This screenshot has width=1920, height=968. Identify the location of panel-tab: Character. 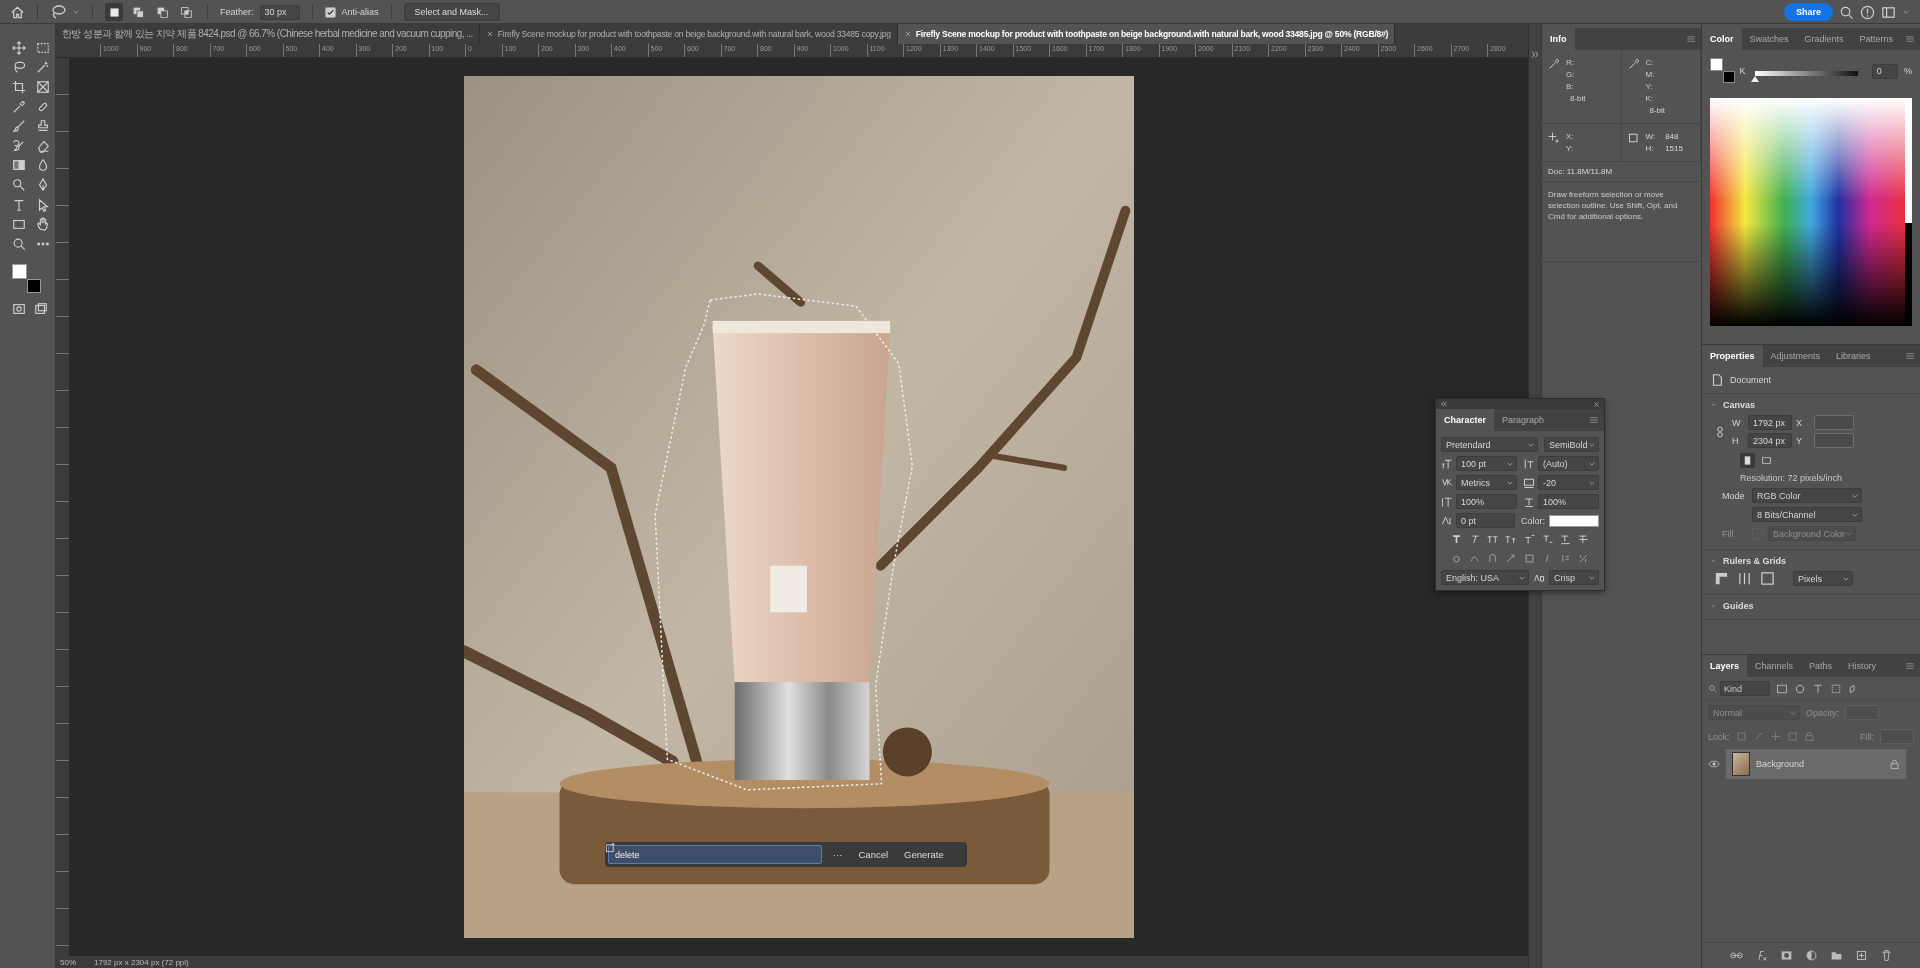
(1465, 420).